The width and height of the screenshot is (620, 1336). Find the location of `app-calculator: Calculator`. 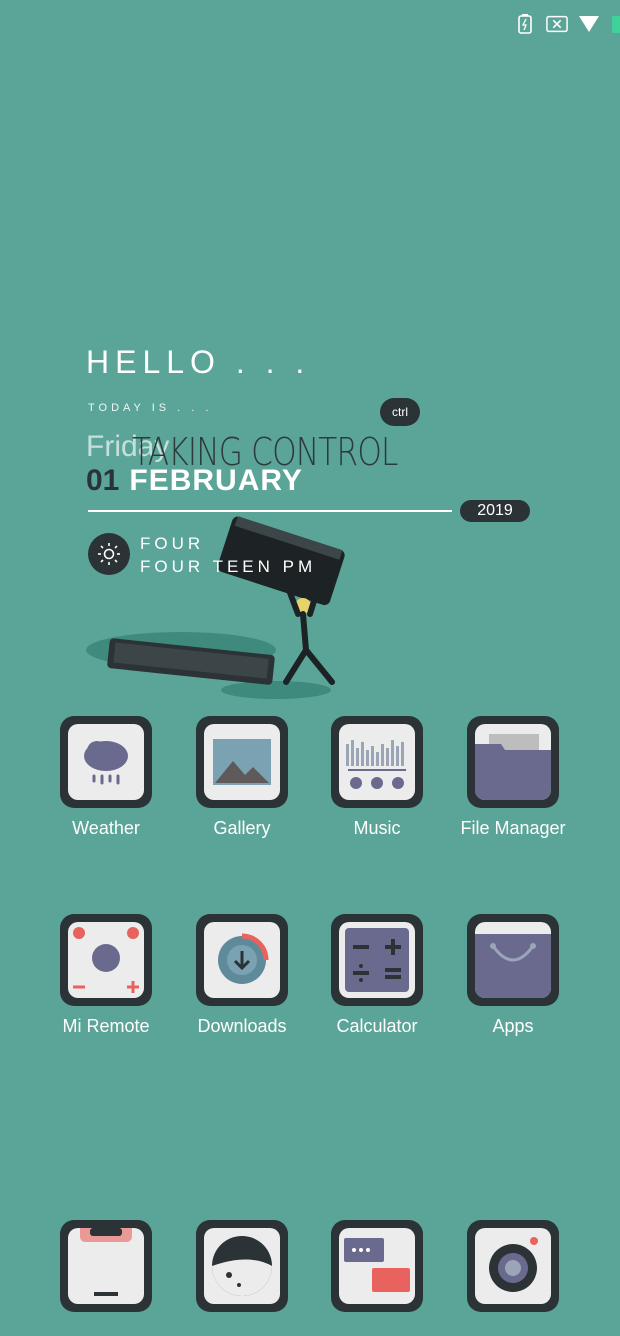

app-calculator: Calculator is located at coordinates (377, 975).